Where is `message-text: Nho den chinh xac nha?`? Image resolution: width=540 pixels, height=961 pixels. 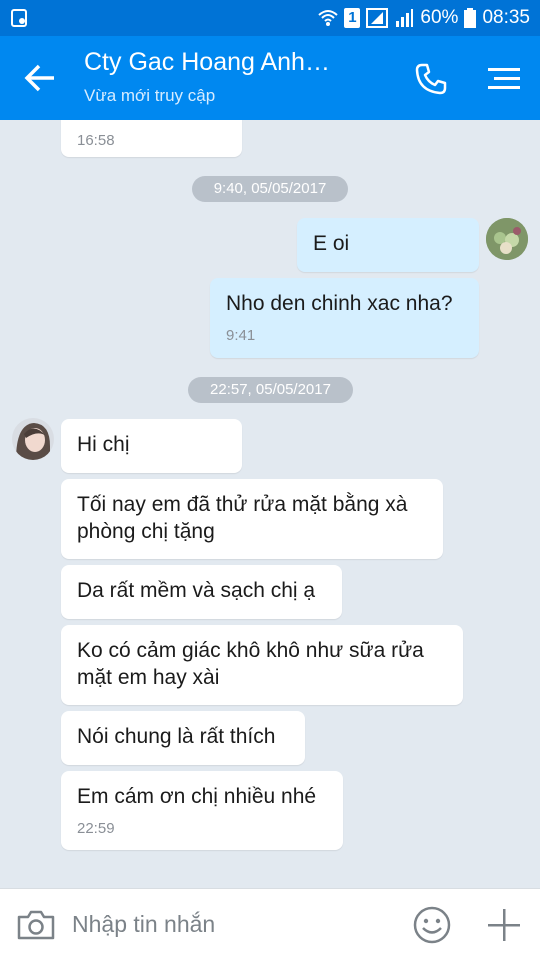 message-text: Nho den chinh xac nha? is located at coordinates (339, 303).